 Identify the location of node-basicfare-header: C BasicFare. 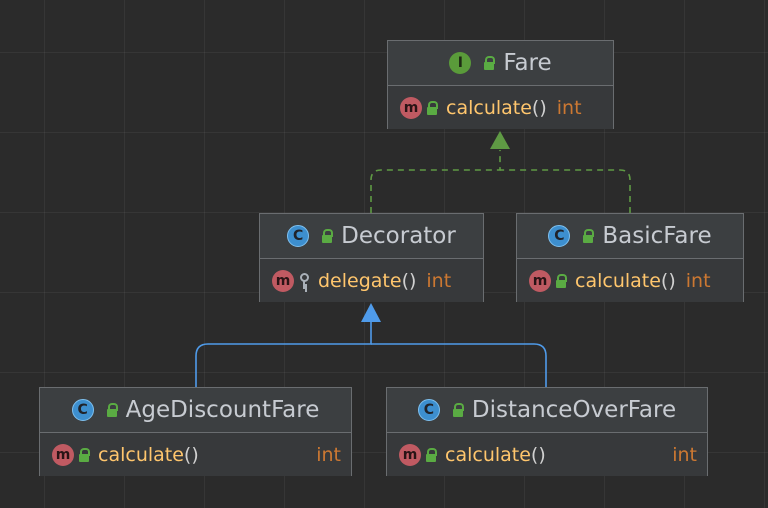
(630, 236).